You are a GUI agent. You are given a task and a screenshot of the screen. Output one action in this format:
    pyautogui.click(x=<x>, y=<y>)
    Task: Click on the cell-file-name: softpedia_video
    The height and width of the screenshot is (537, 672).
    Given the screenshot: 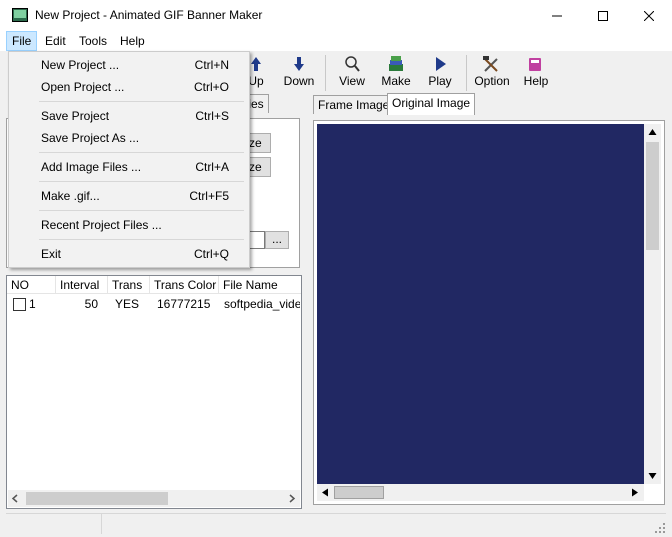 What is the action you would take?
    pyautogui.click(x=262, y=304)
    